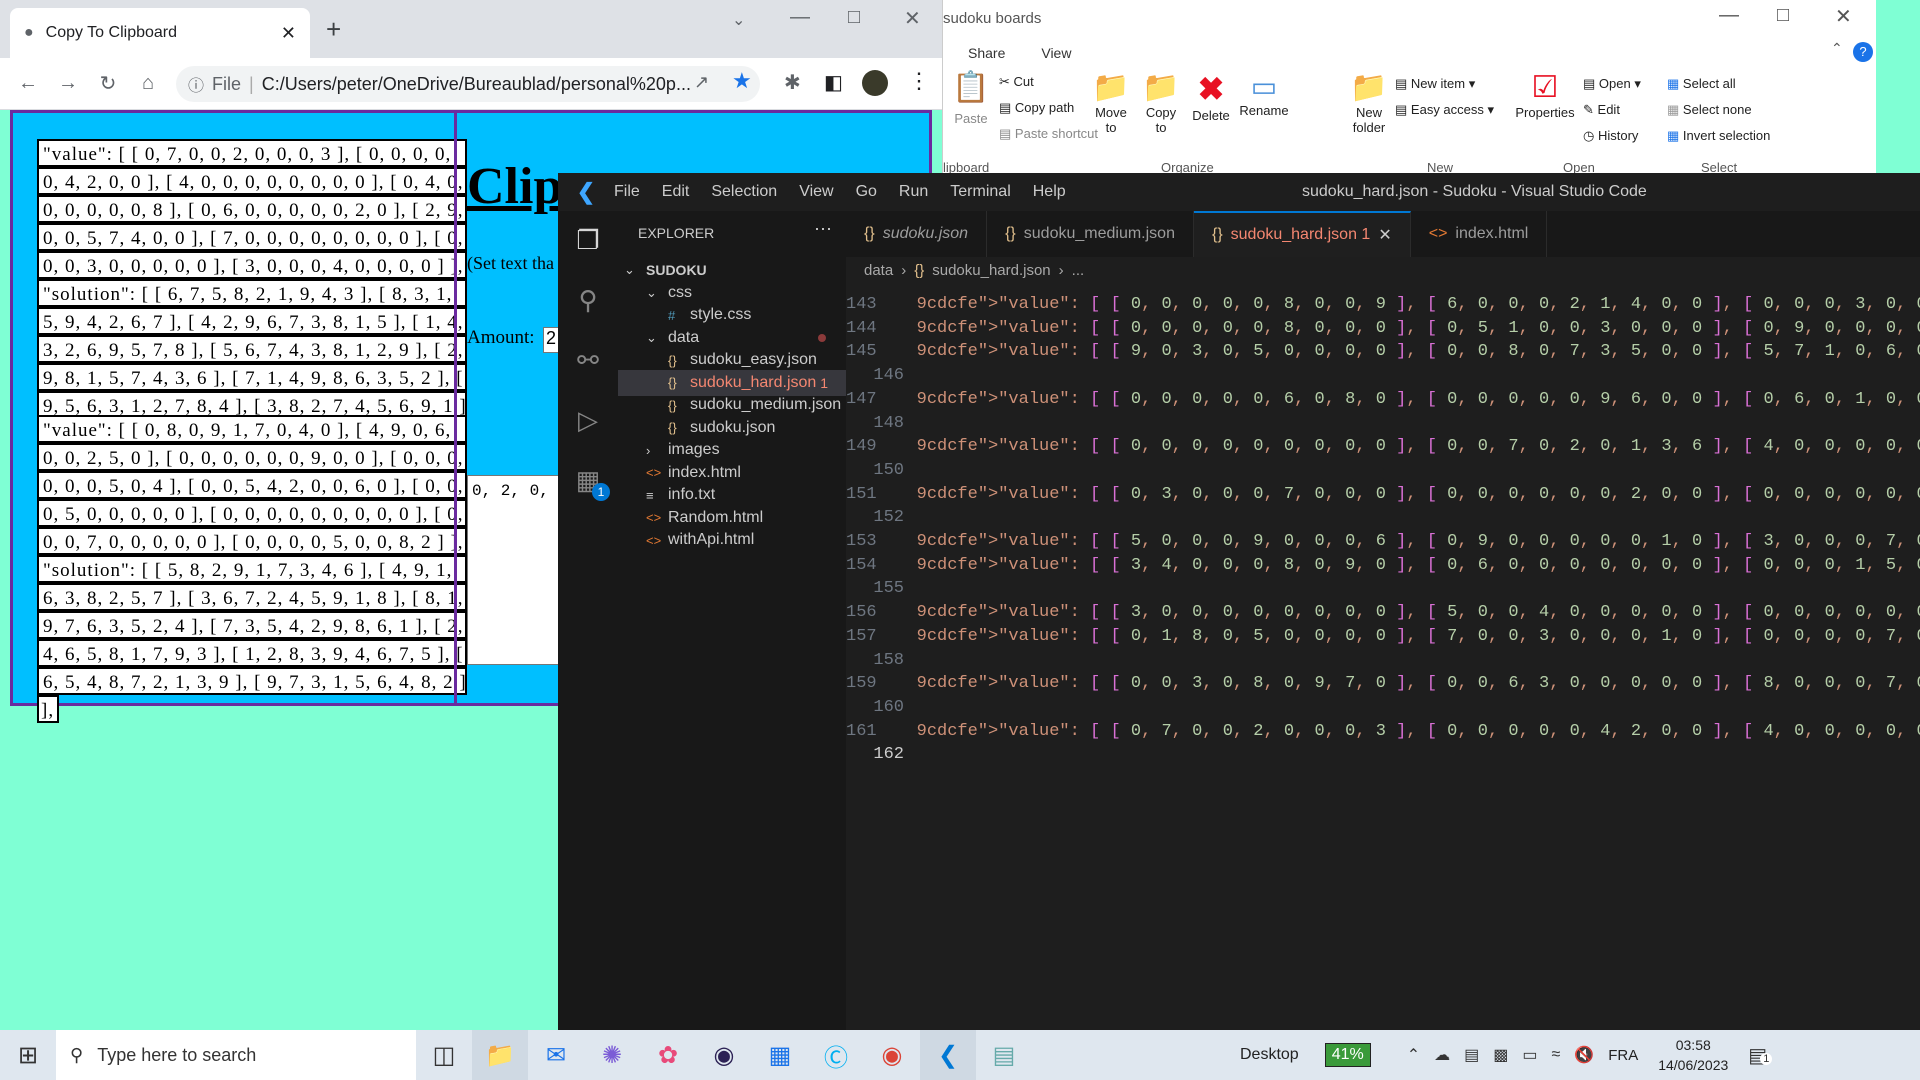 The image size is (1920, 1080). Describe the element at coordinates (1471, 1055) in the screenshot. I see `device-icon: ▤` at that location.